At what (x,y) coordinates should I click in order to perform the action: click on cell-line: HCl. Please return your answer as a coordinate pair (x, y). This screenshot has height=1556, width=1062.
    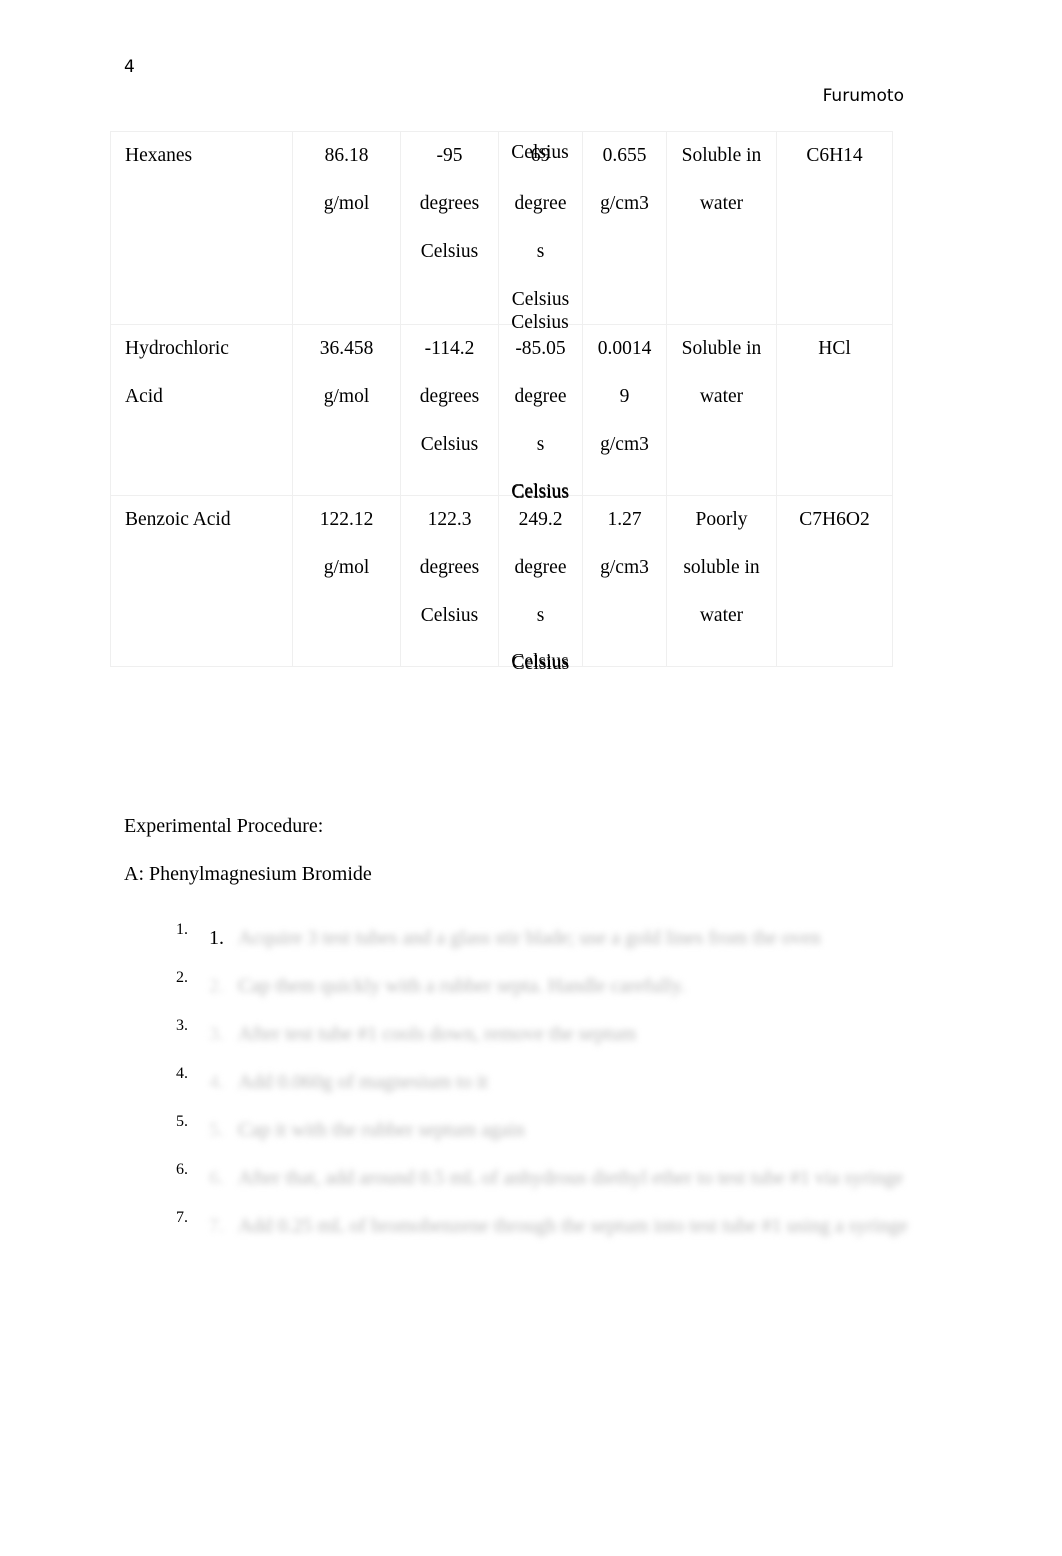
    Looking at the image, I should click on (834, 348).